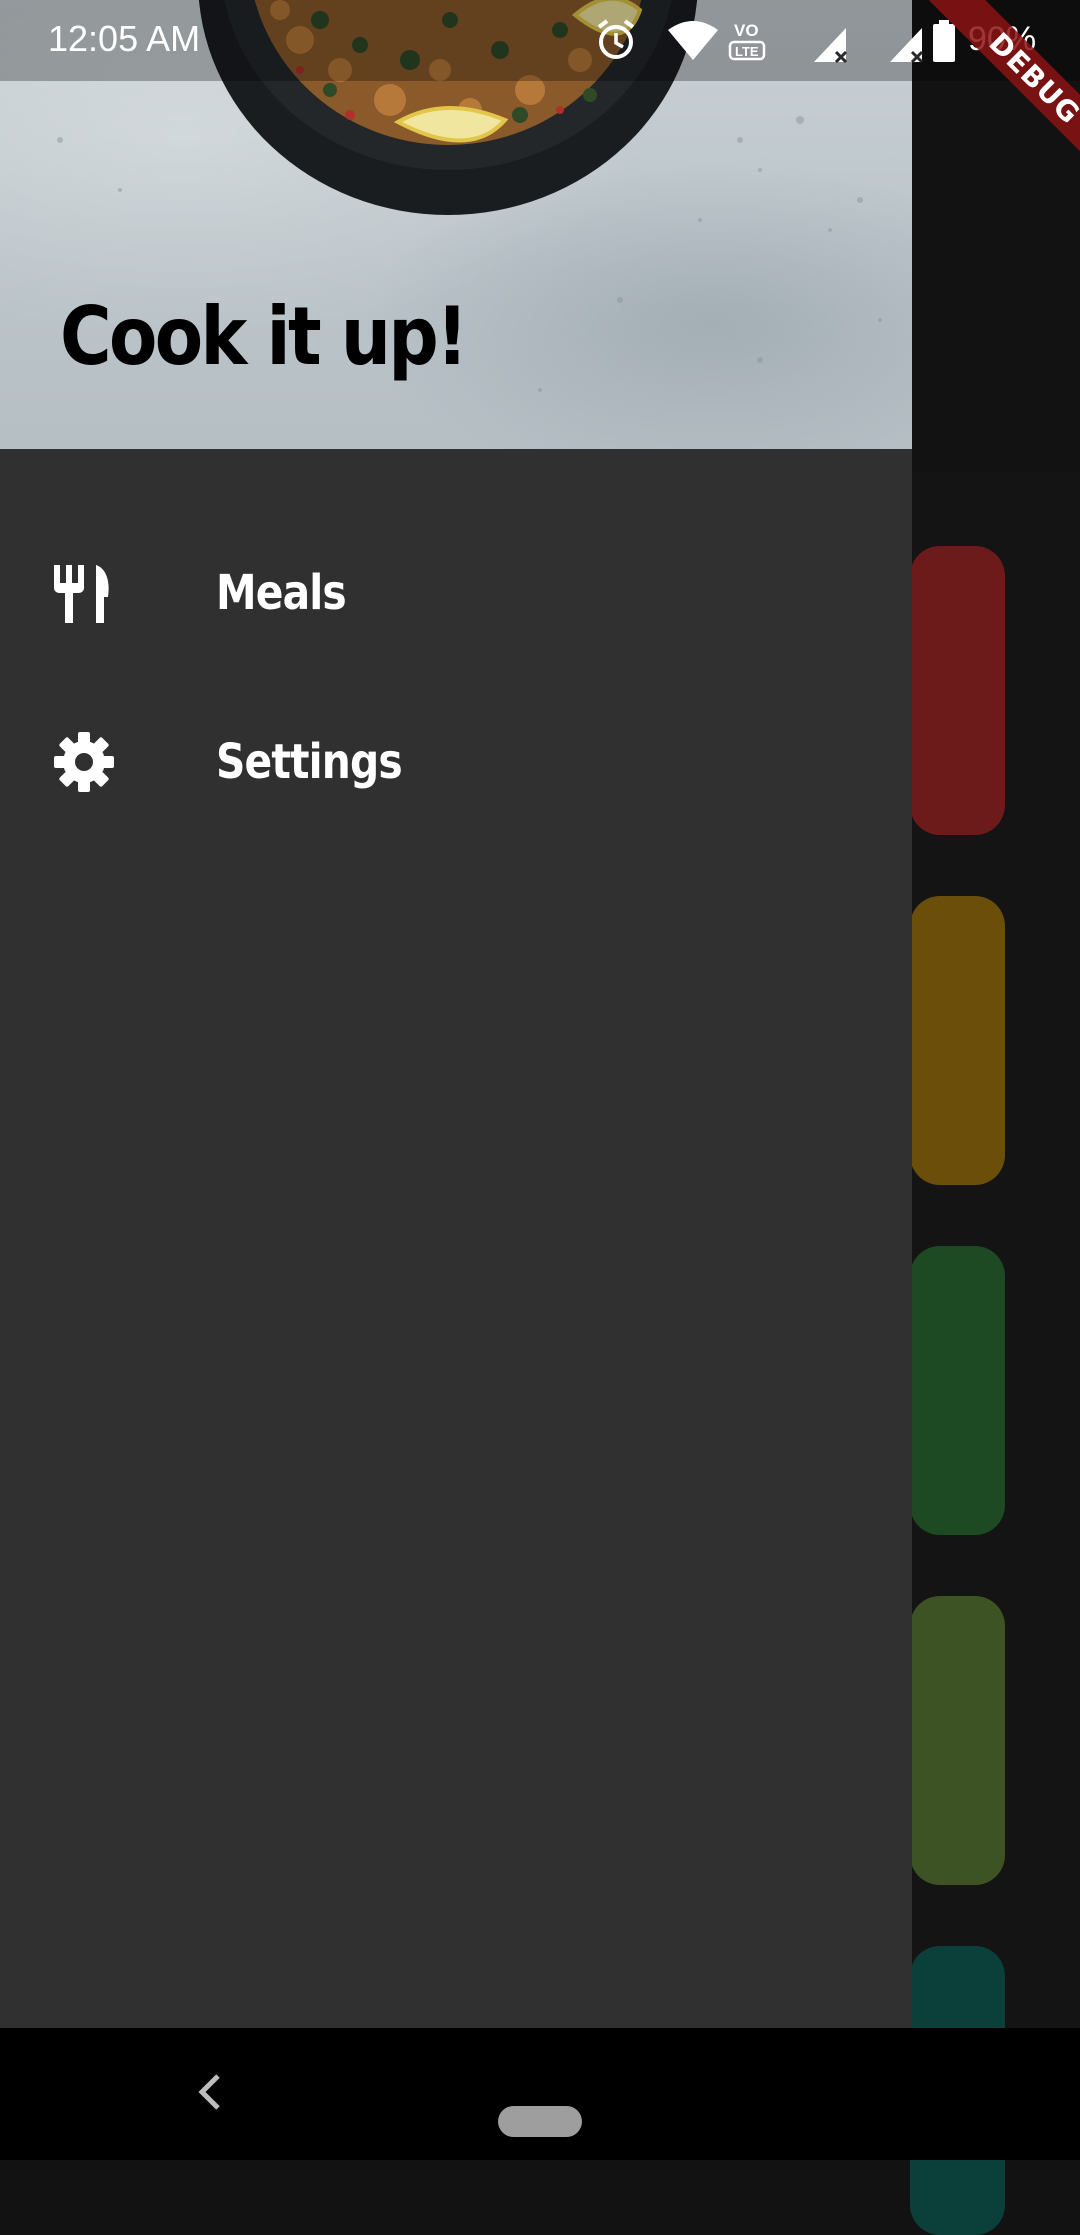 The image size is (1080, 2235). I want to click on drawer-item-settings: Settings, so click(456, 762).